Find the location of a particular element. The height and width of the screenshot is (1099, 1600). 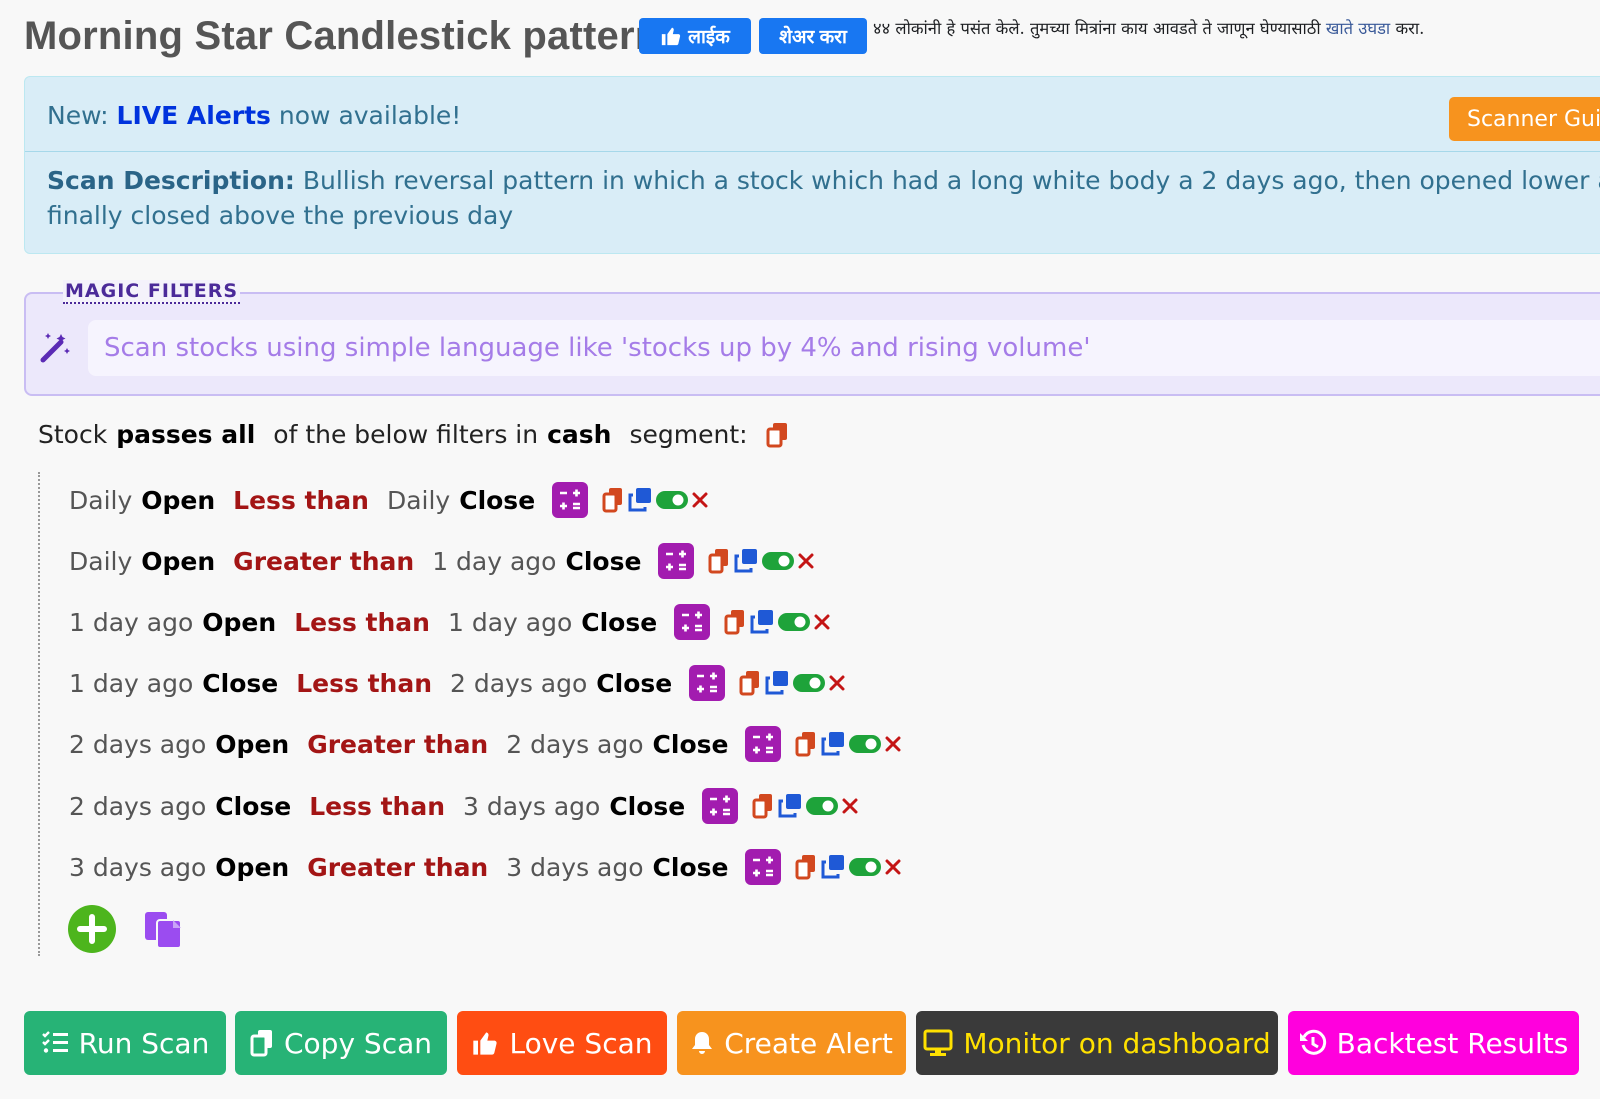

summary-segment-dropdown: cash is located at coordinates (579, 434).